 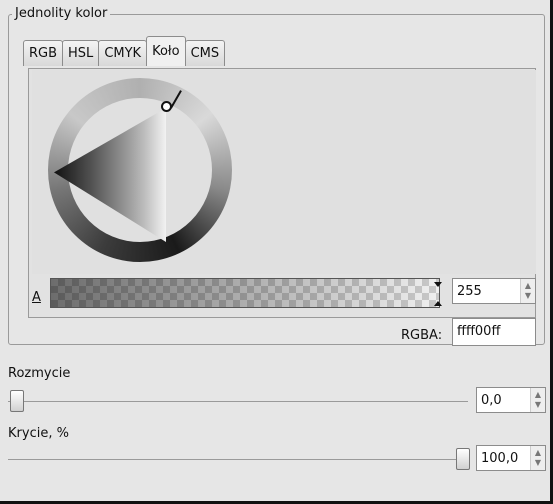 What do you see at coordinates (438, 284) in the screenshot?
I see `alpha-slider-marker-top` at bounding box center [438, 284].